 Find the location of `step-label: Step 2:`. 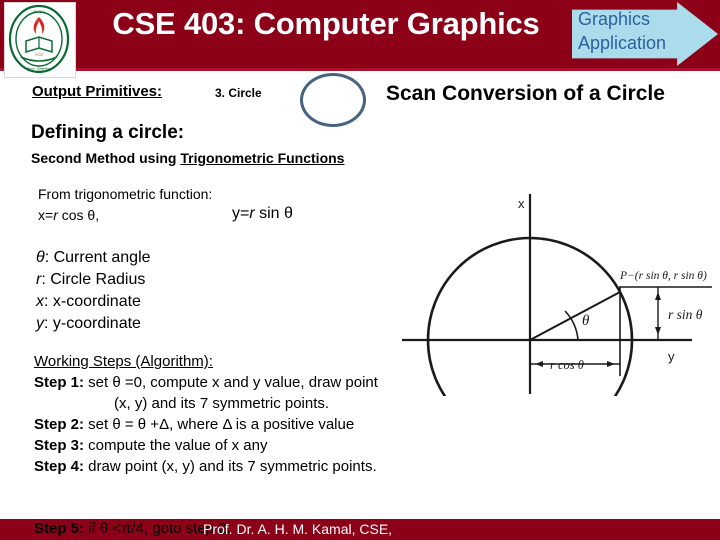

step-label: Step 2: is located at coordinates (59, 424).